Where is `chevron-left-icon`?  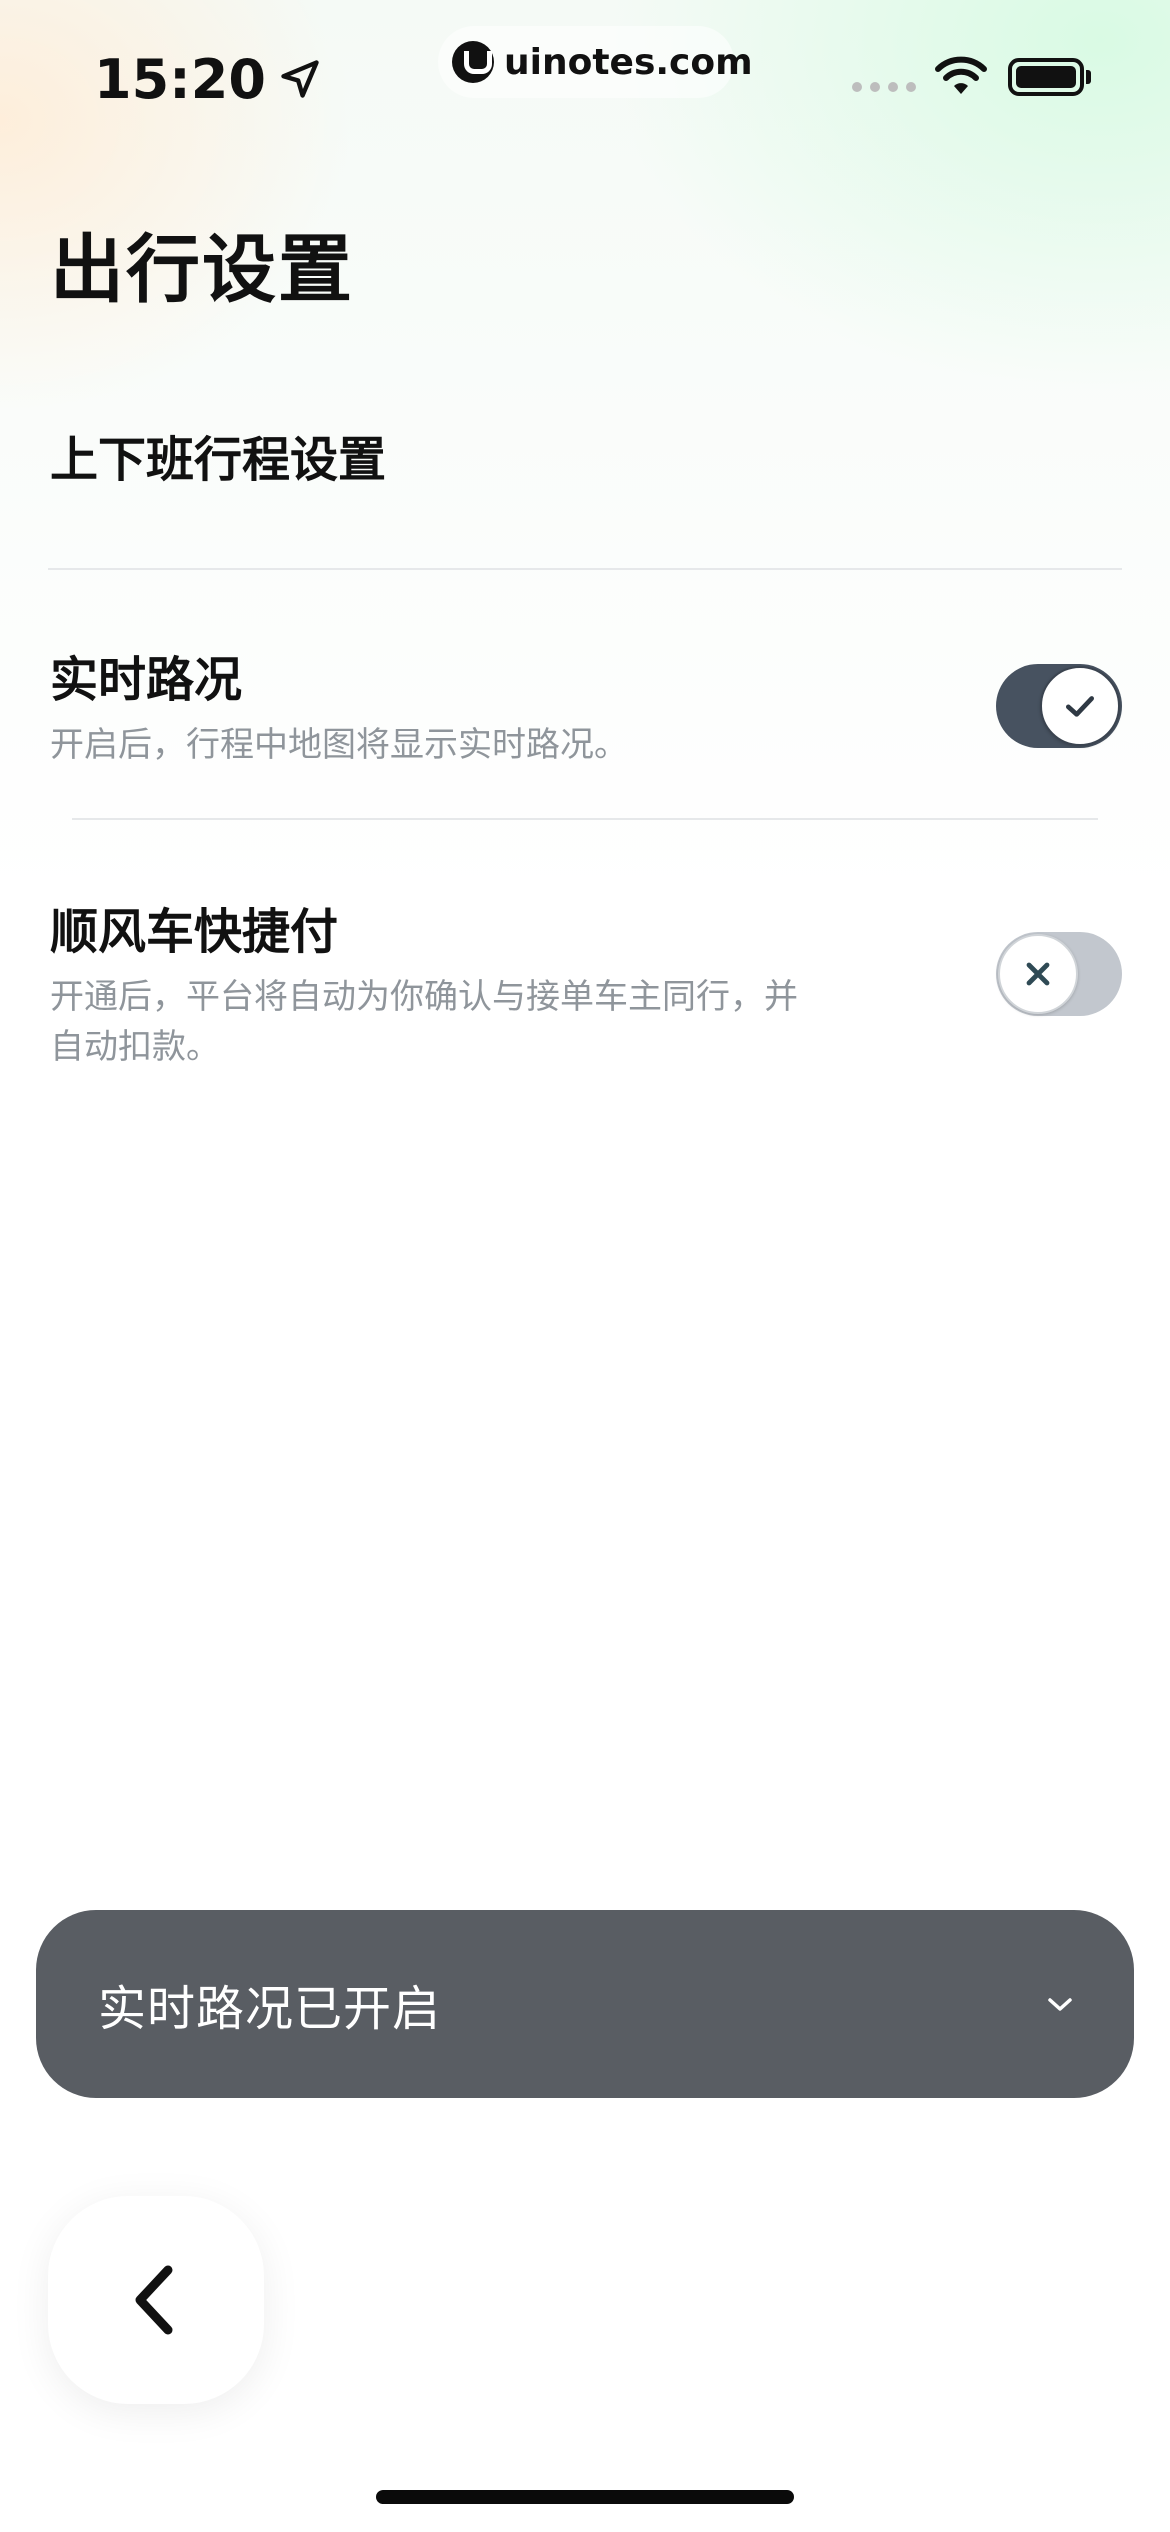 chevron-left-icon is located at coordinates (154, 2300).